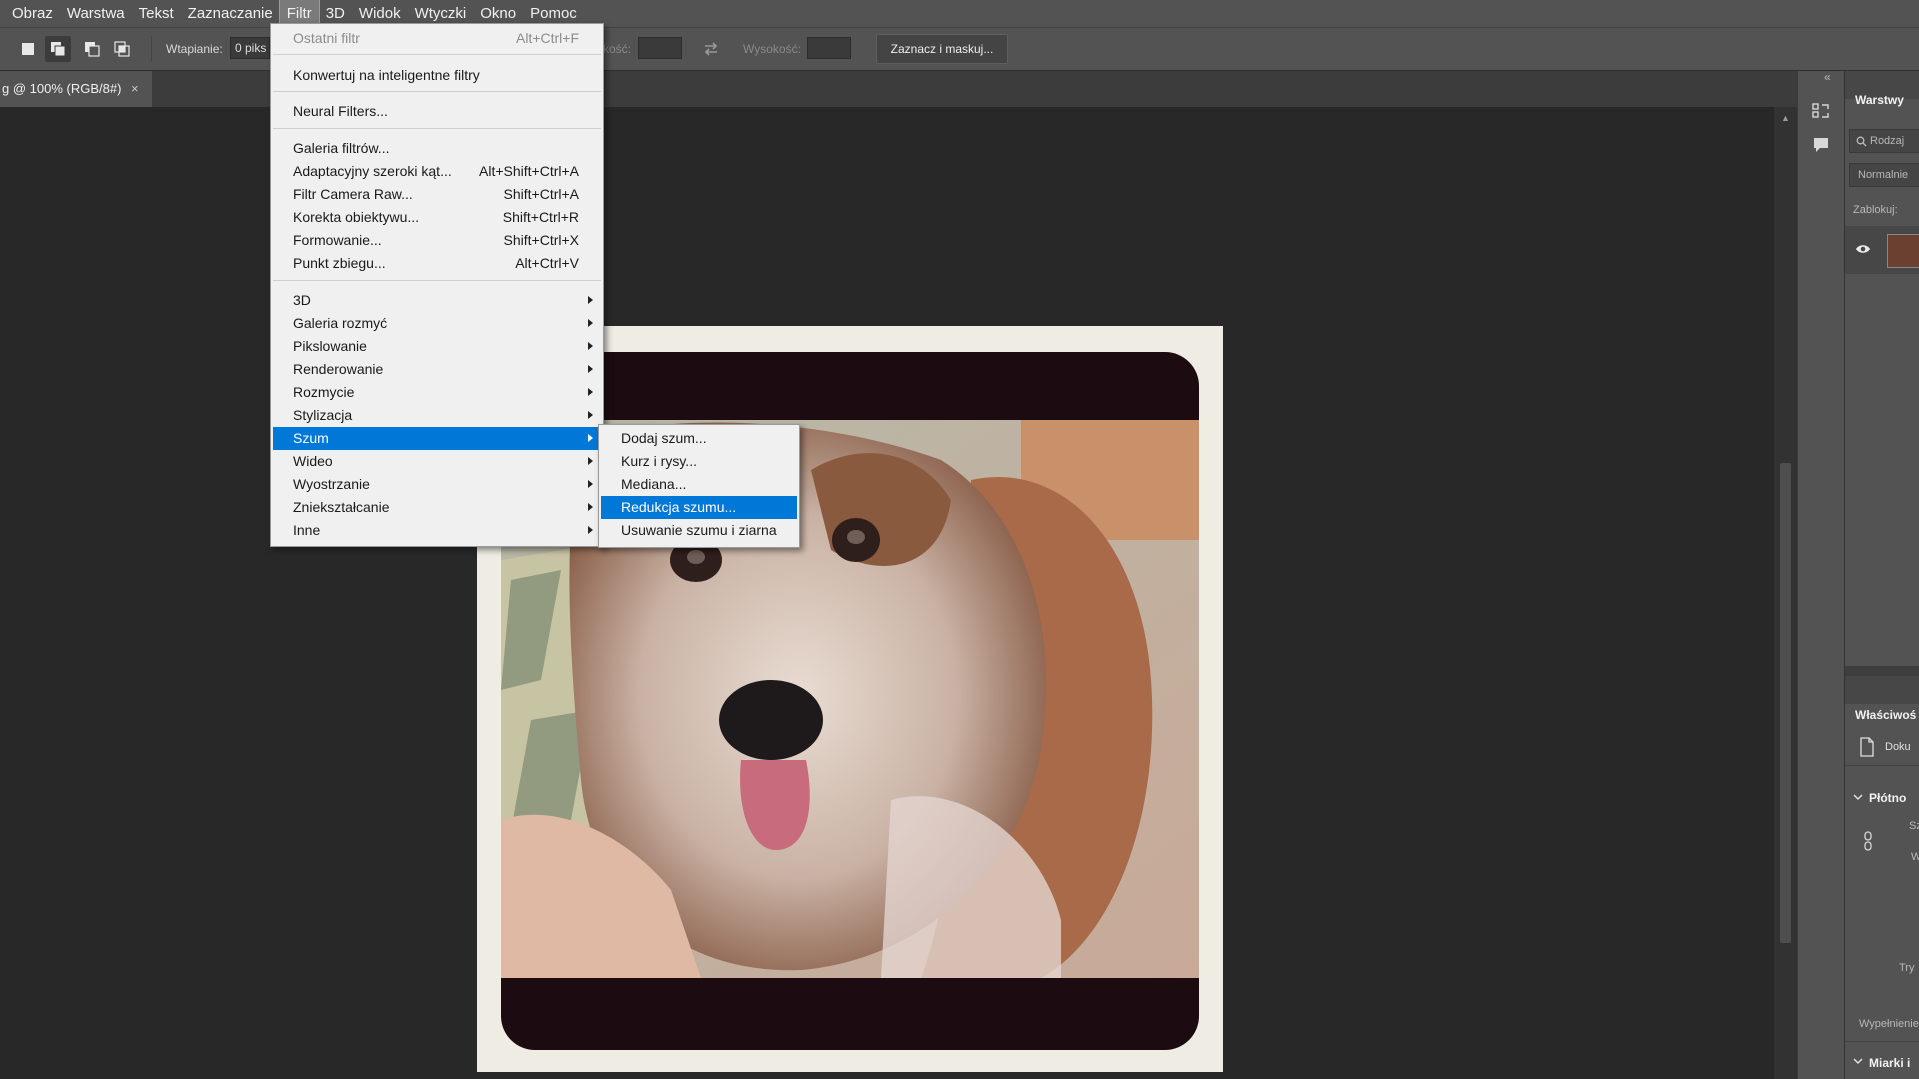 This screenshot has width=1919, height=1079. I want to click on feather-input: 0 piks, so click(250, 48).